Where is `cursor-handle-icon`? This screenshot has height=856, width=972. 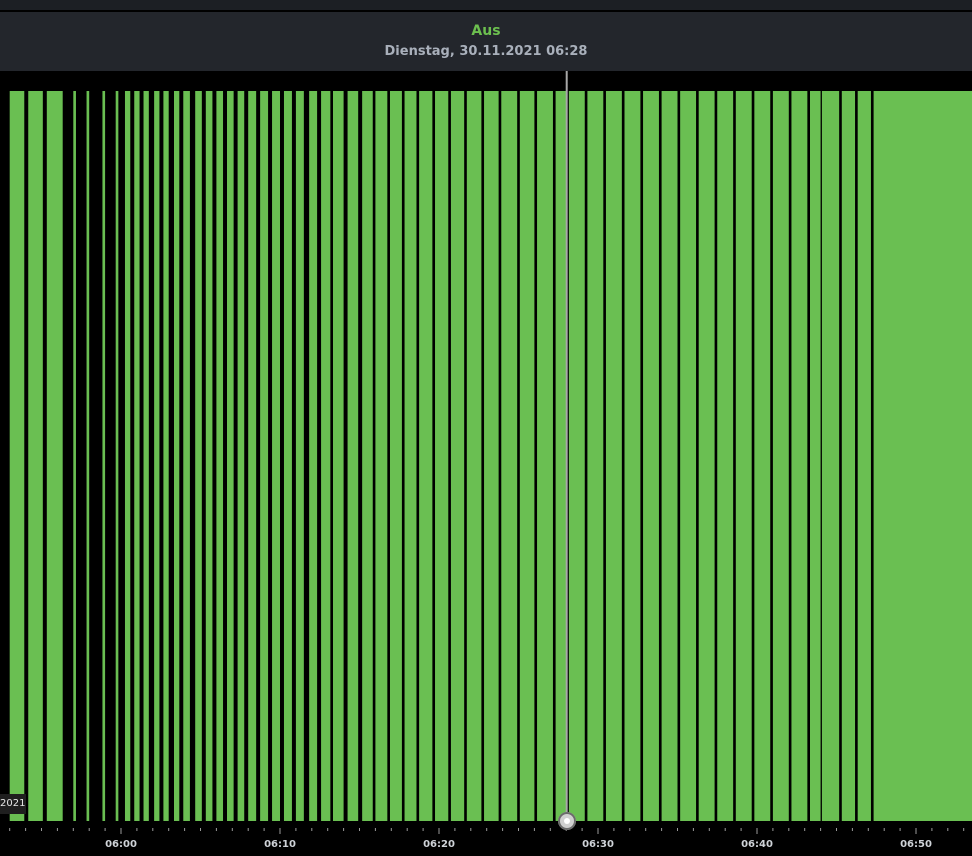 cursor-handle-icon is located at coordinates (566, 821).